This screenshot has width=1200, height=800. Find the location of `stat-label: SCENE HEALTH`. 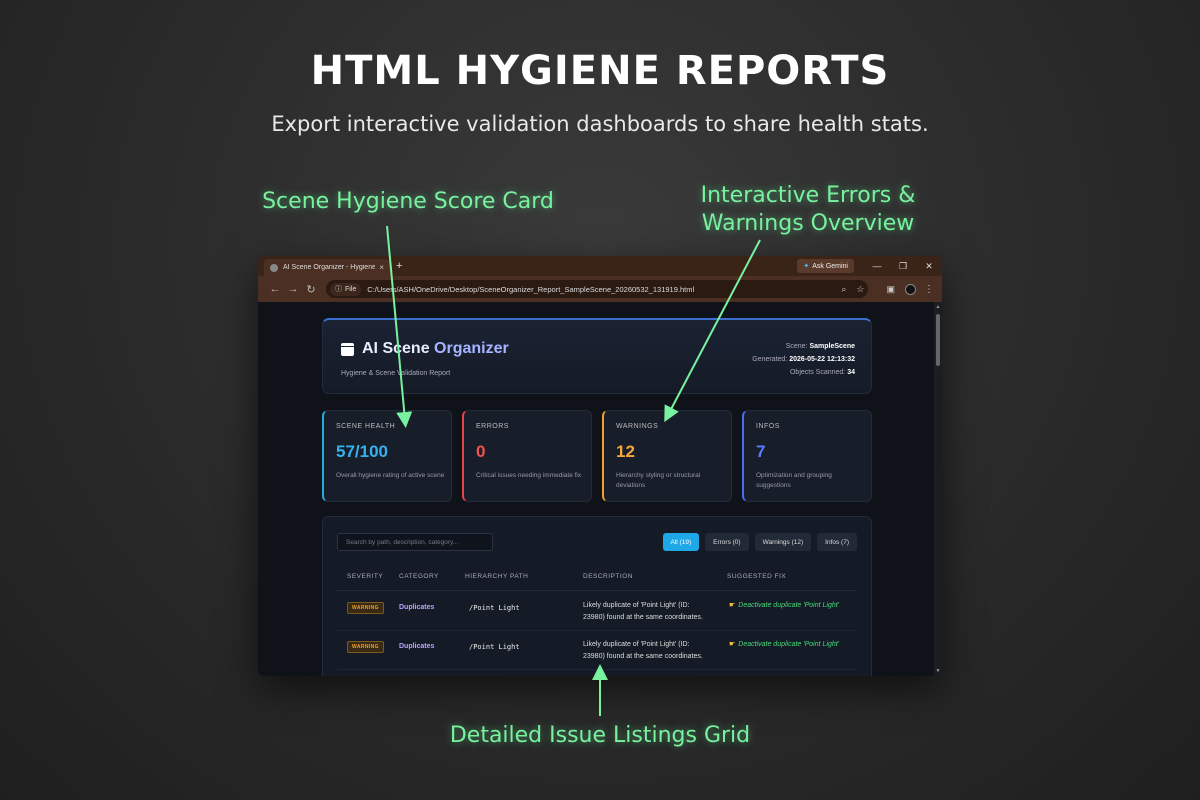

stat-label: SCENE HEALTH is located at coordinates (366, 426).